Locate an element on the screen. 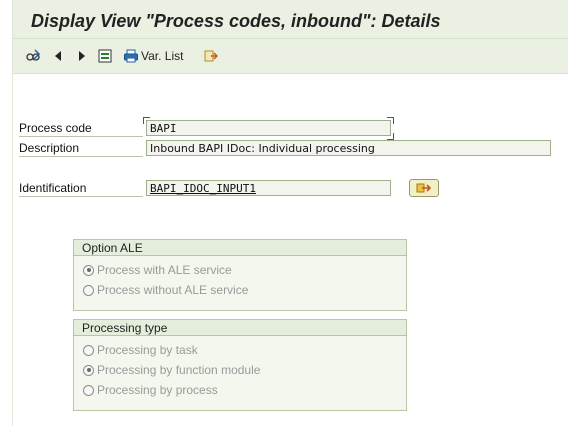  processing-type-title: Processing type is located at coordinates (240, 328).